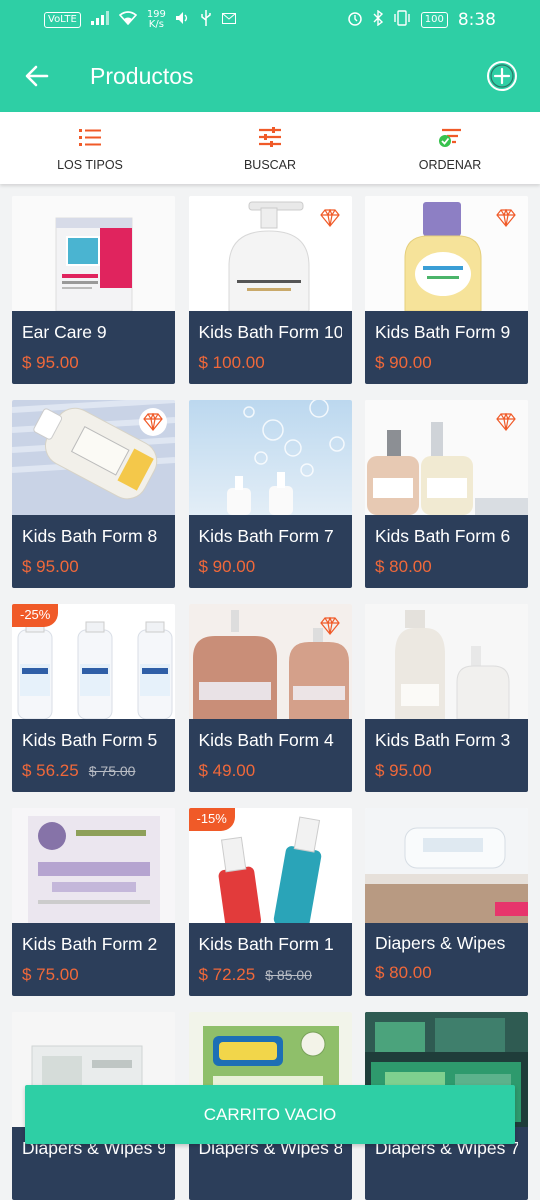 The image size is (540, 1200). I want to click on back-arrow-icon, so click(37, 76).